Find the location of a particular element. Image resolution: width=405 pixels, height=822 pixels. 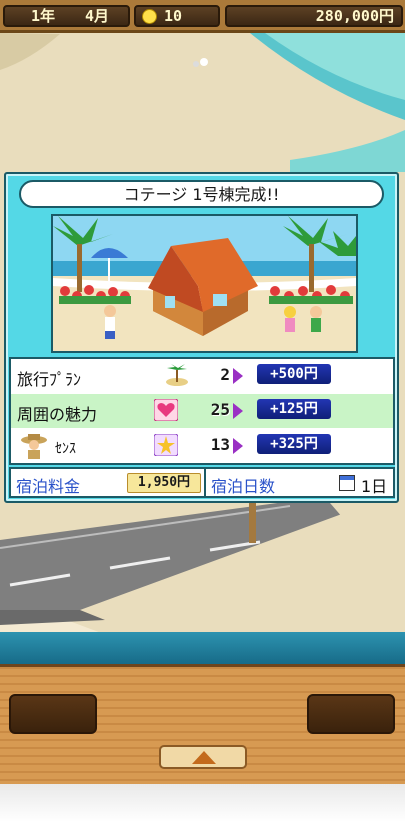

money-display: 280,000円 is located at coordinates (314, 16).